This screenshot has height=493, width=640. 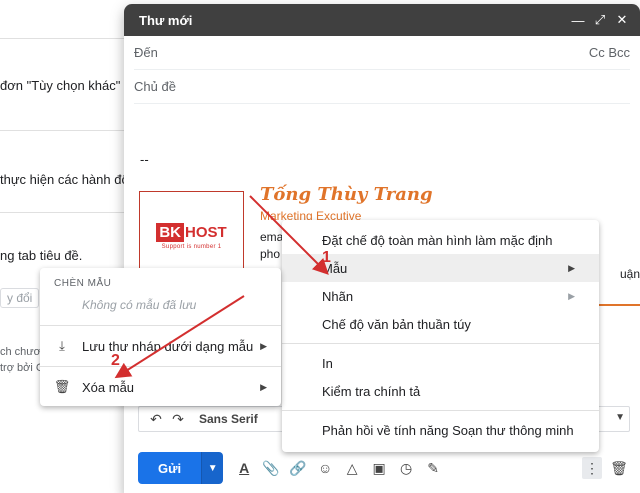 What do you see at coordinates (346, 194) in the screenshot?
I see `signature-name: Tống Thùy Trang` at bounding box center [346, 194].